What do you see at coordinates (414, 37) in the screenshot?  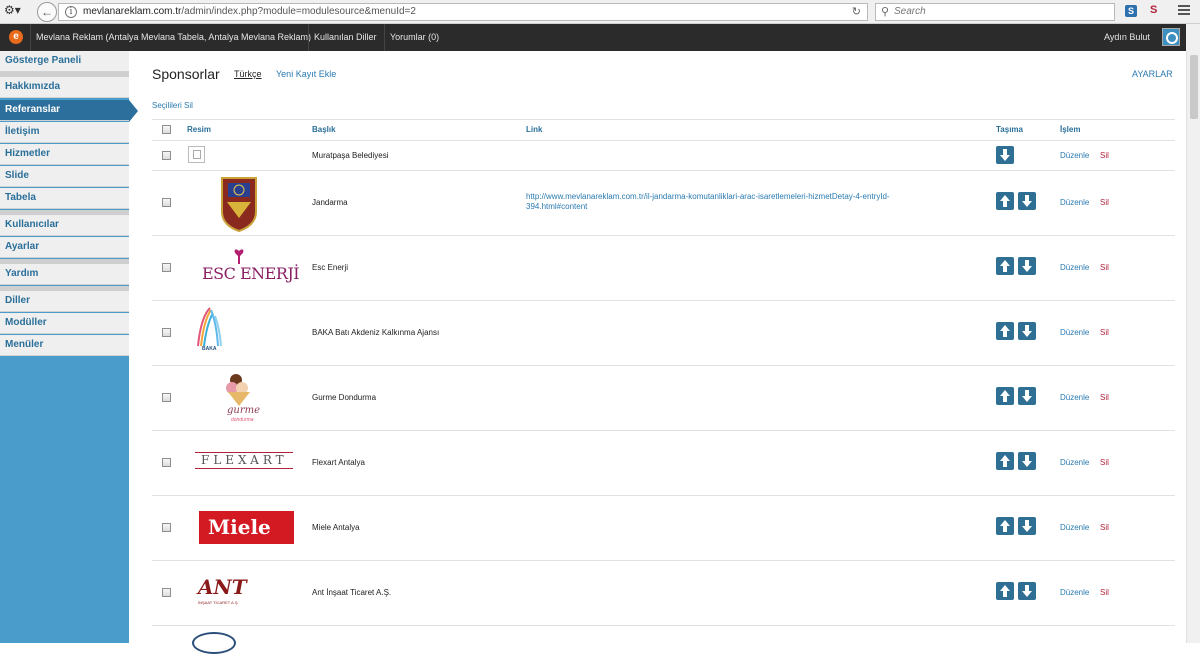 I see `comments-link: Yorumlar (0)` at bounding box center [414, 37].